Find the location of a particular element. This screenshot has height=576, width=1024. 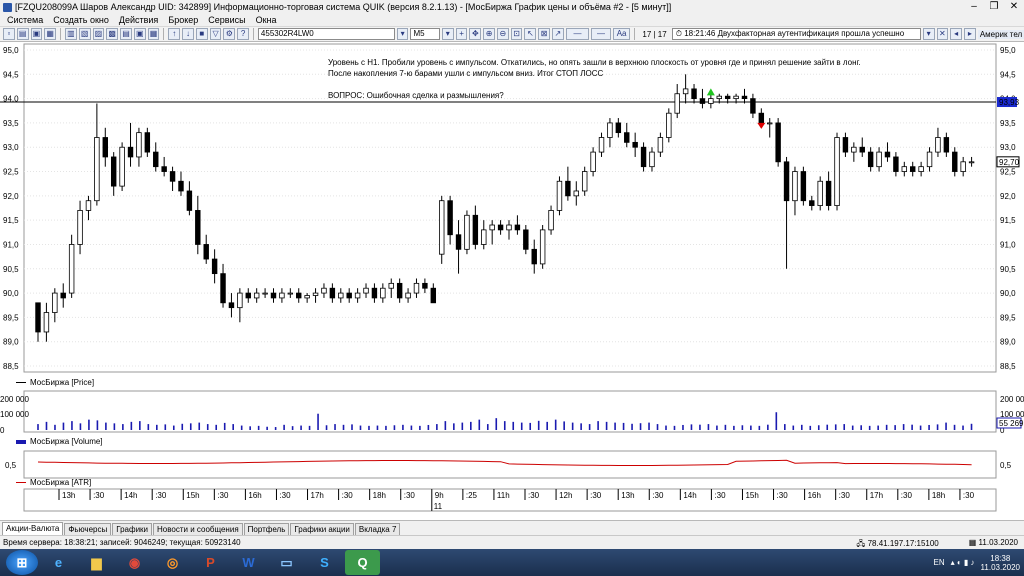

alert-dropdown-icon: ▾ is located at coordinates (928, 34).